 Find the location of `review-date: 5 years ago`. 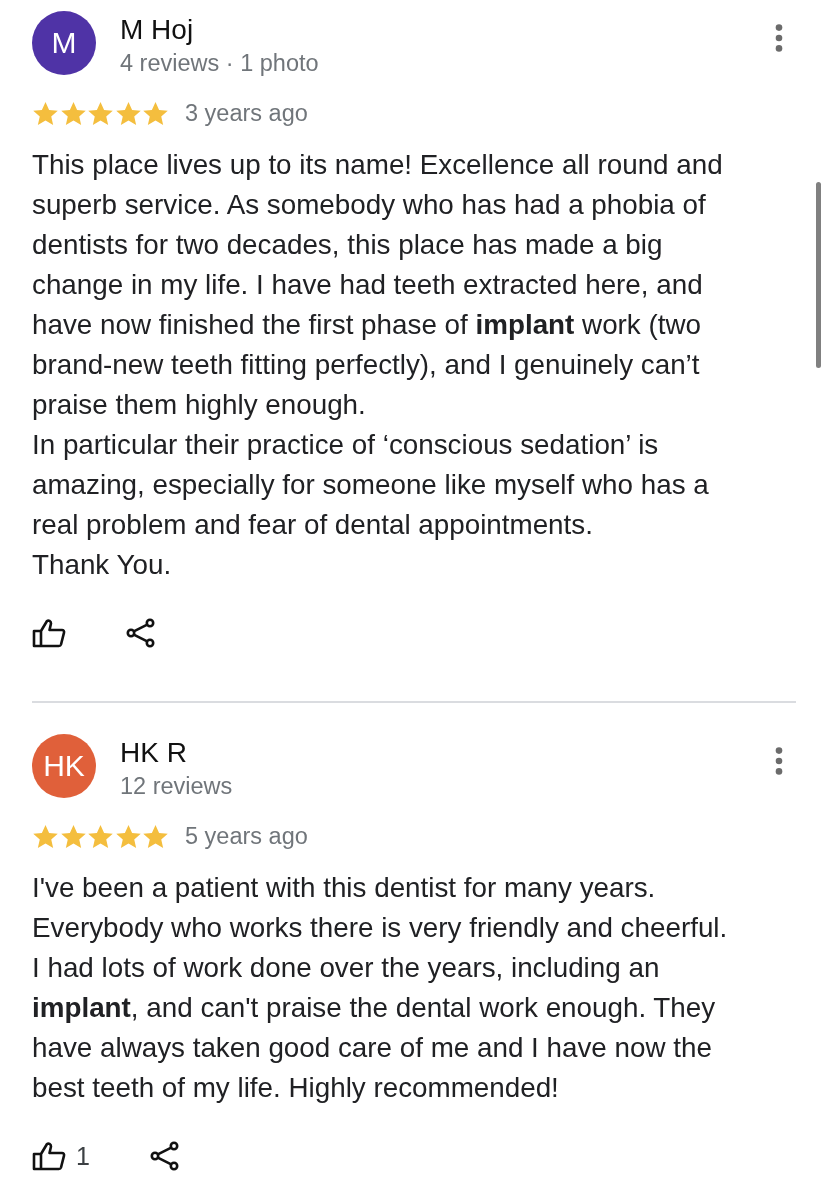

review-date: 5 years ago is located at coordinates (246, 836).